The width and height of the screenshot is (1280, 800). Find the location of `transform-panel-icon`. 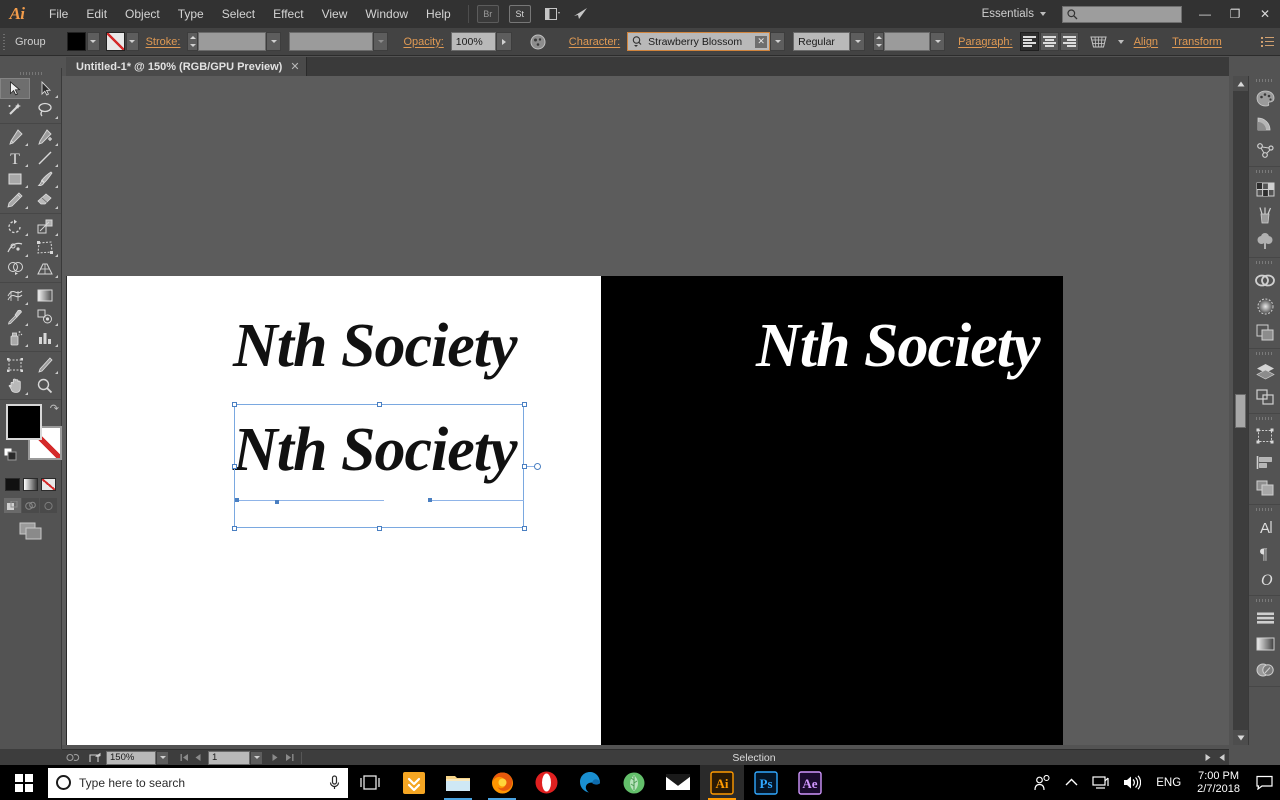

transform-panel-icon is located at coordinates (1264, 436).